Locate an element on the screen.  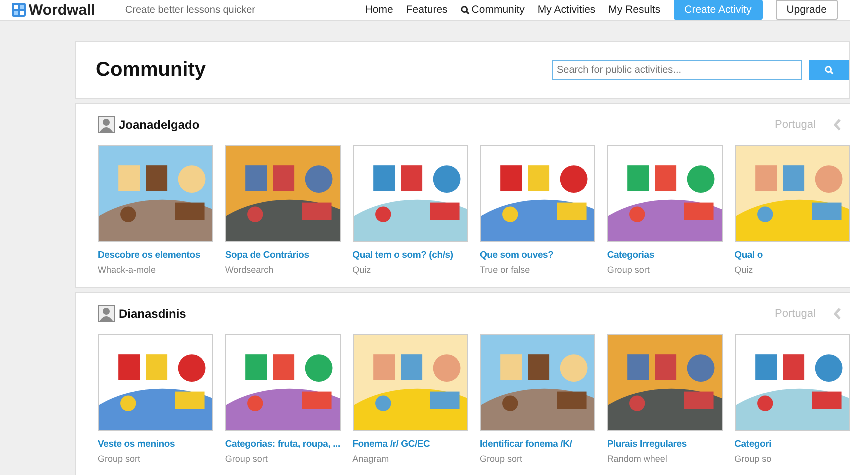
logo: Wordwall is located at coordinates (54, 10).